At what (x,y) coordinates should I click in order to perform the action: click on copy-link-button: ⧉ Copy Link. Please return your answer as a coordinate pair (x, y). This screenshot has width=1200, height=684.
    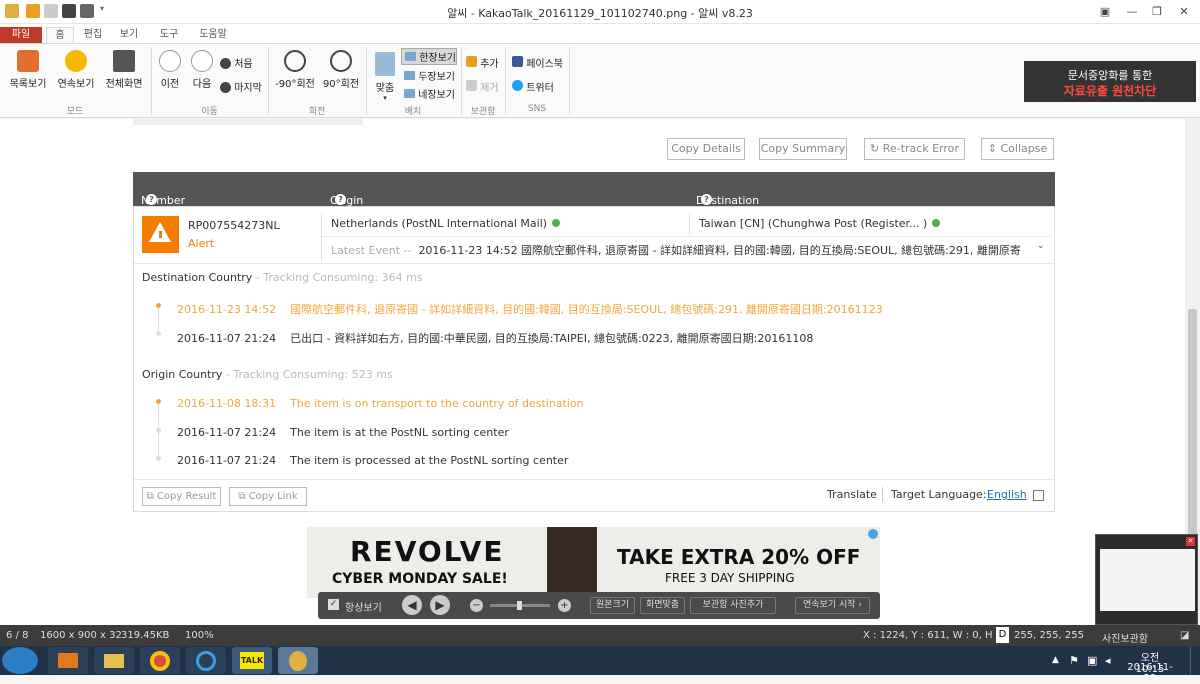
    Looking at the image, I should click on (268, 496).